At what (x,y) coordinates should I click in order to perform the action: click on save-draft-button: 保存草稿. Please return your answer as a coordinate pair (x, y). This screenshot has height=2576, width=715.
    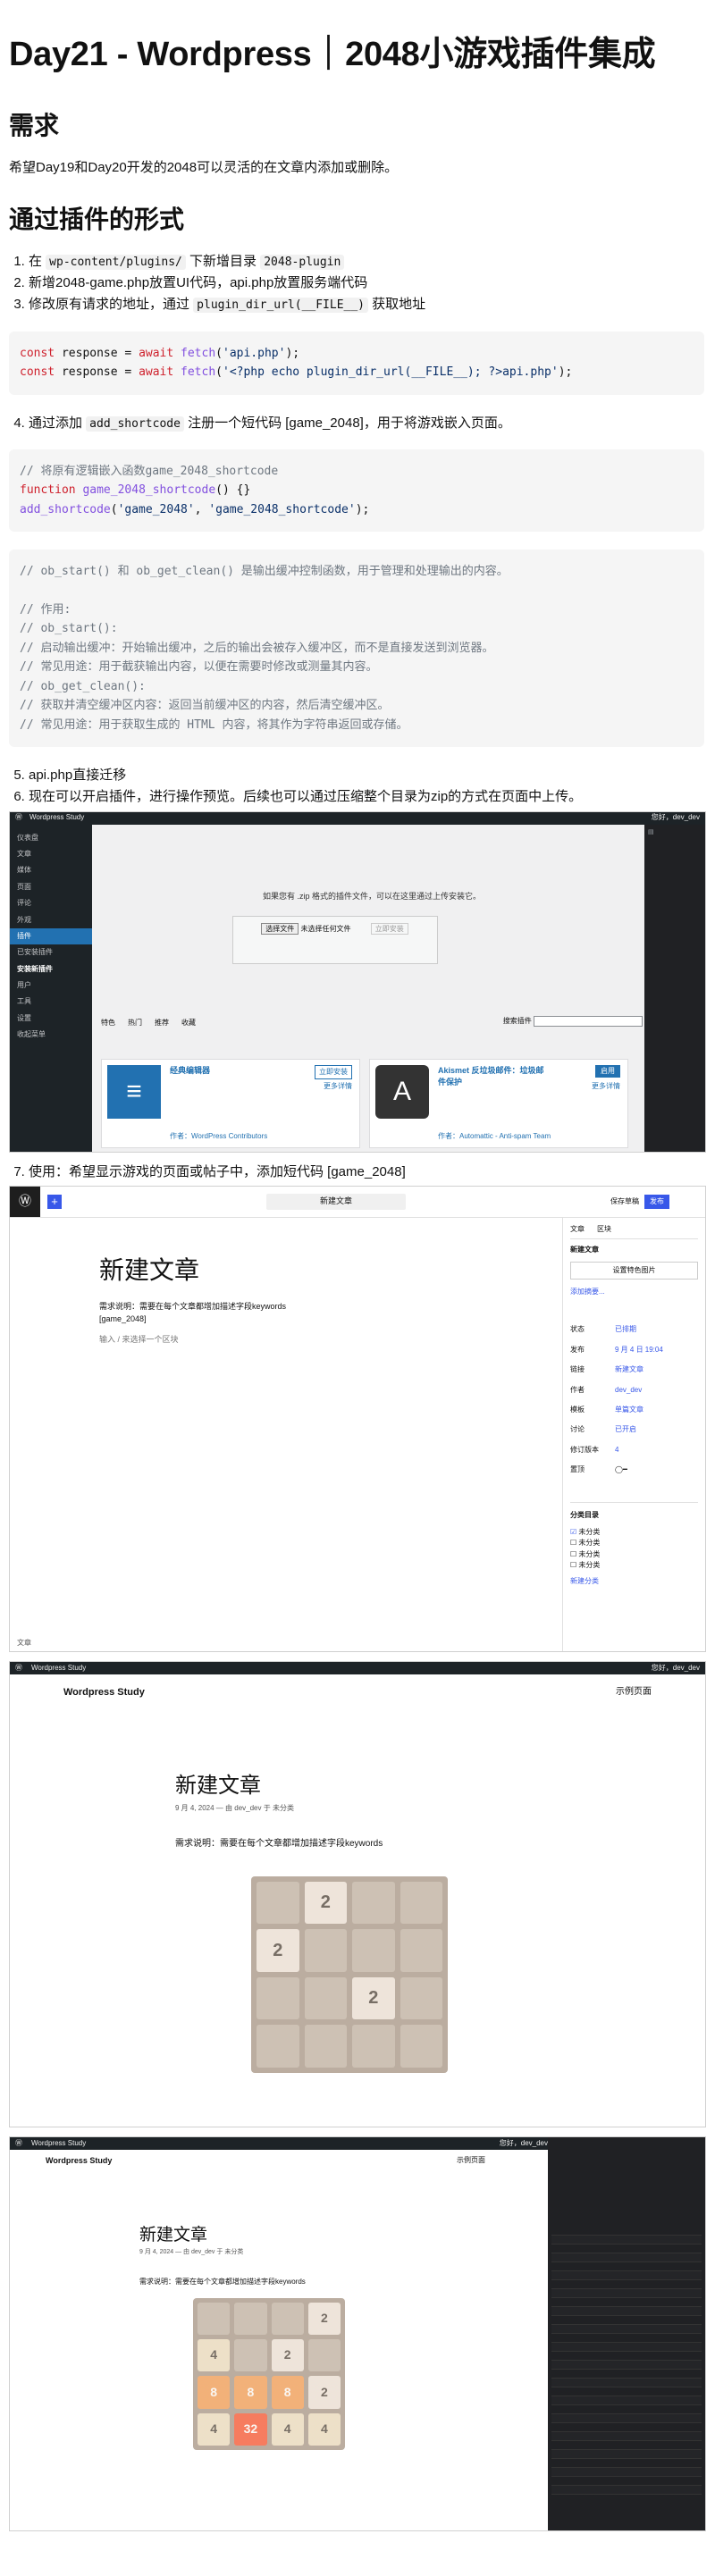
    Looking at the image, I should click on (625, 1201).